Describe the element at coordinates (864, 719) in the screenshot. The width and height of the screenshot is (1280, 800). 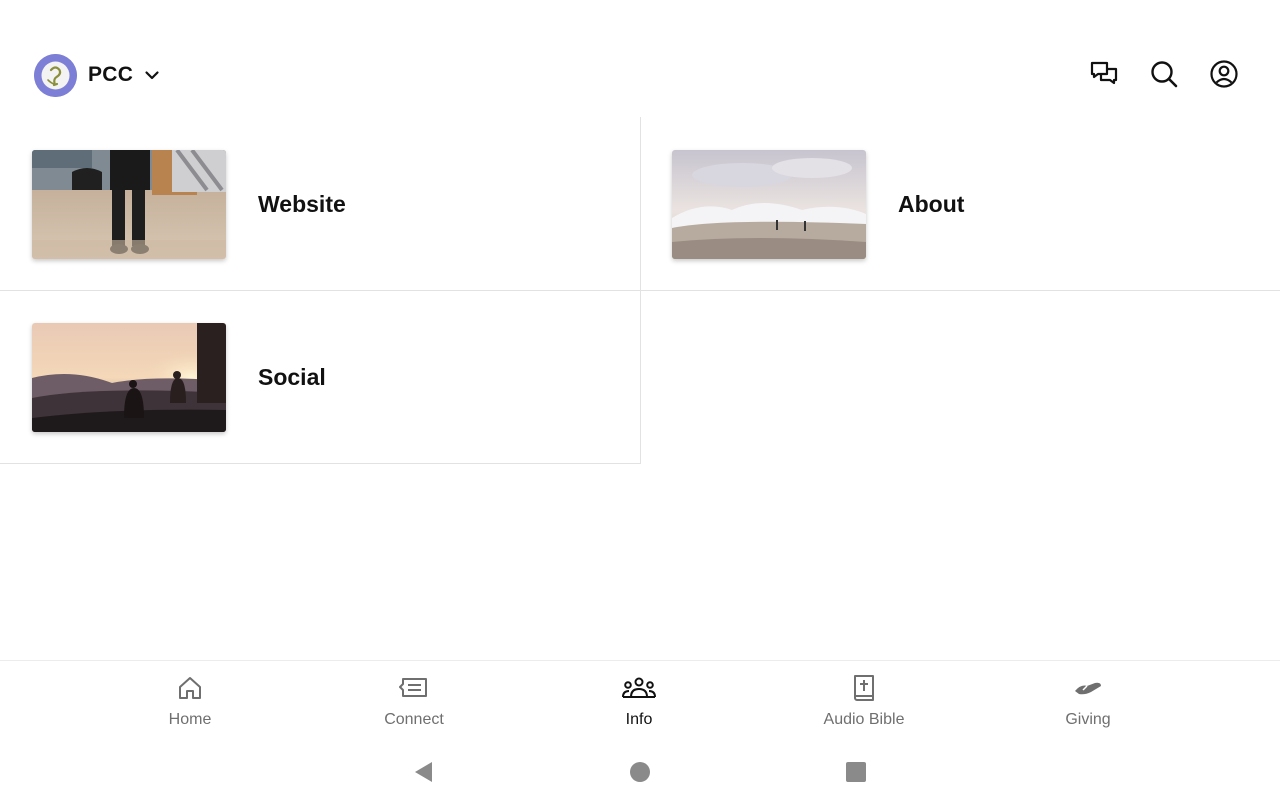
I see `nav-label: Audio Bible` at that location.